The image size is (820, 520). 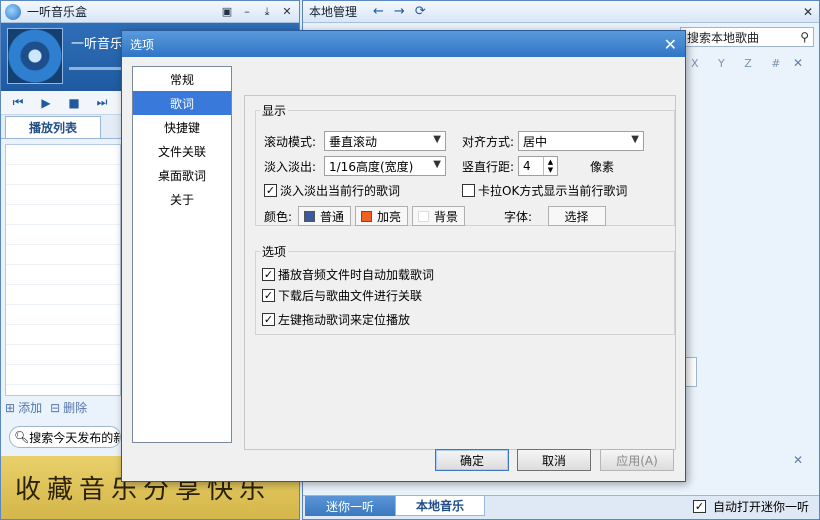 What do you see at coordinates (804, 37) in the screenshot?
I see `search-icon: ⚲` at bounding box center [804, 37].